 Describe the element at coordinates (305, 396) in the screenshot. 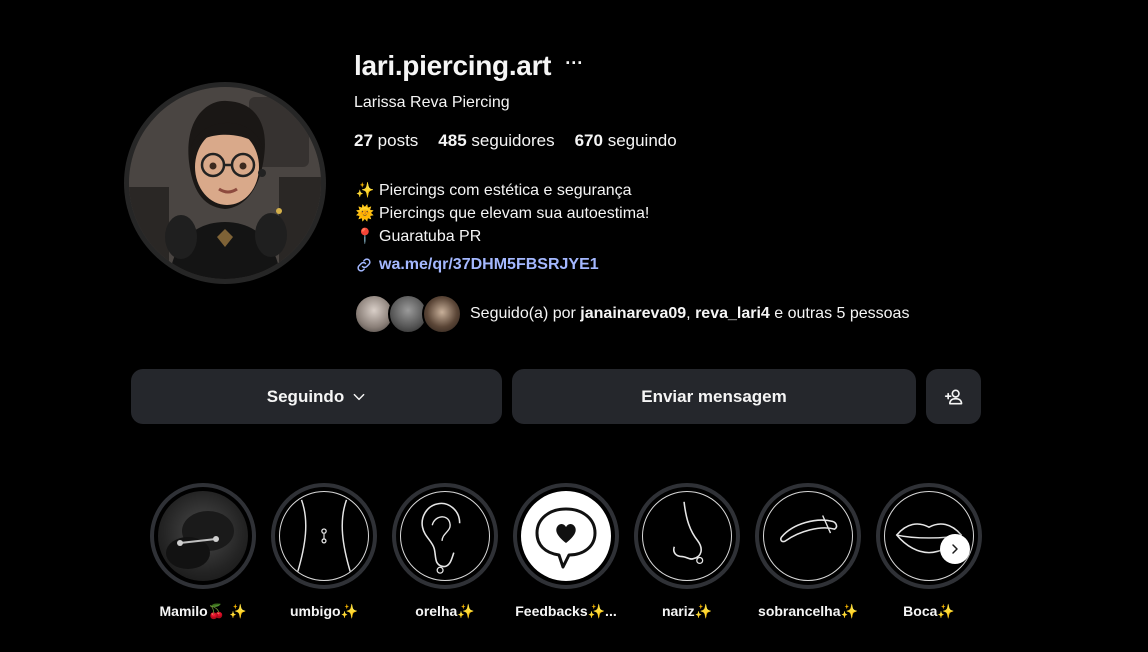

I see `following-button-label: Seguindo` at that location.